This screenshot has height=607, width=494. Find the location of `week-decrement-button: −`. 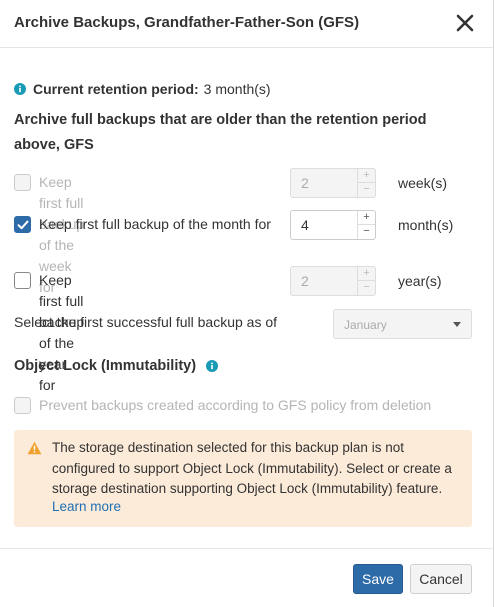

week-decrement-button: − is located at coordinates (366, 190).